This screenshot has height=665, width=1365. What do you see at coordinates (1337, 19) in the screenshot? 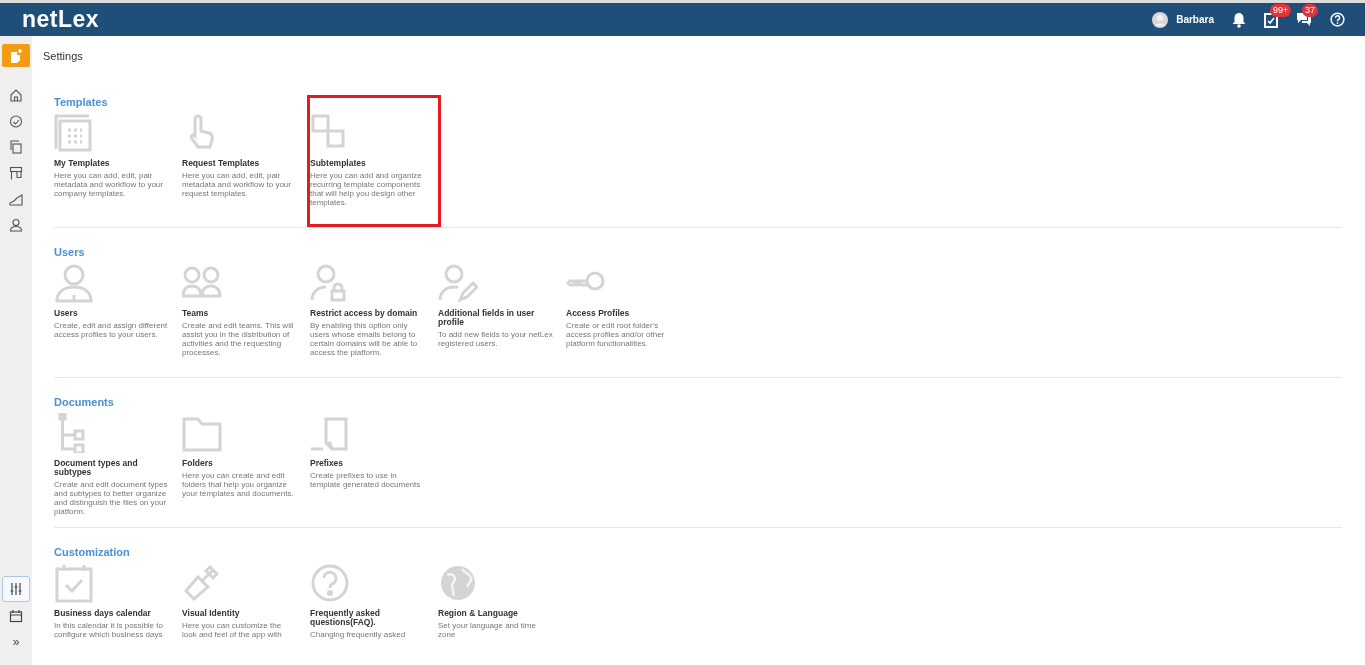
I see `help-icon` at bounding box center [1337, 19].